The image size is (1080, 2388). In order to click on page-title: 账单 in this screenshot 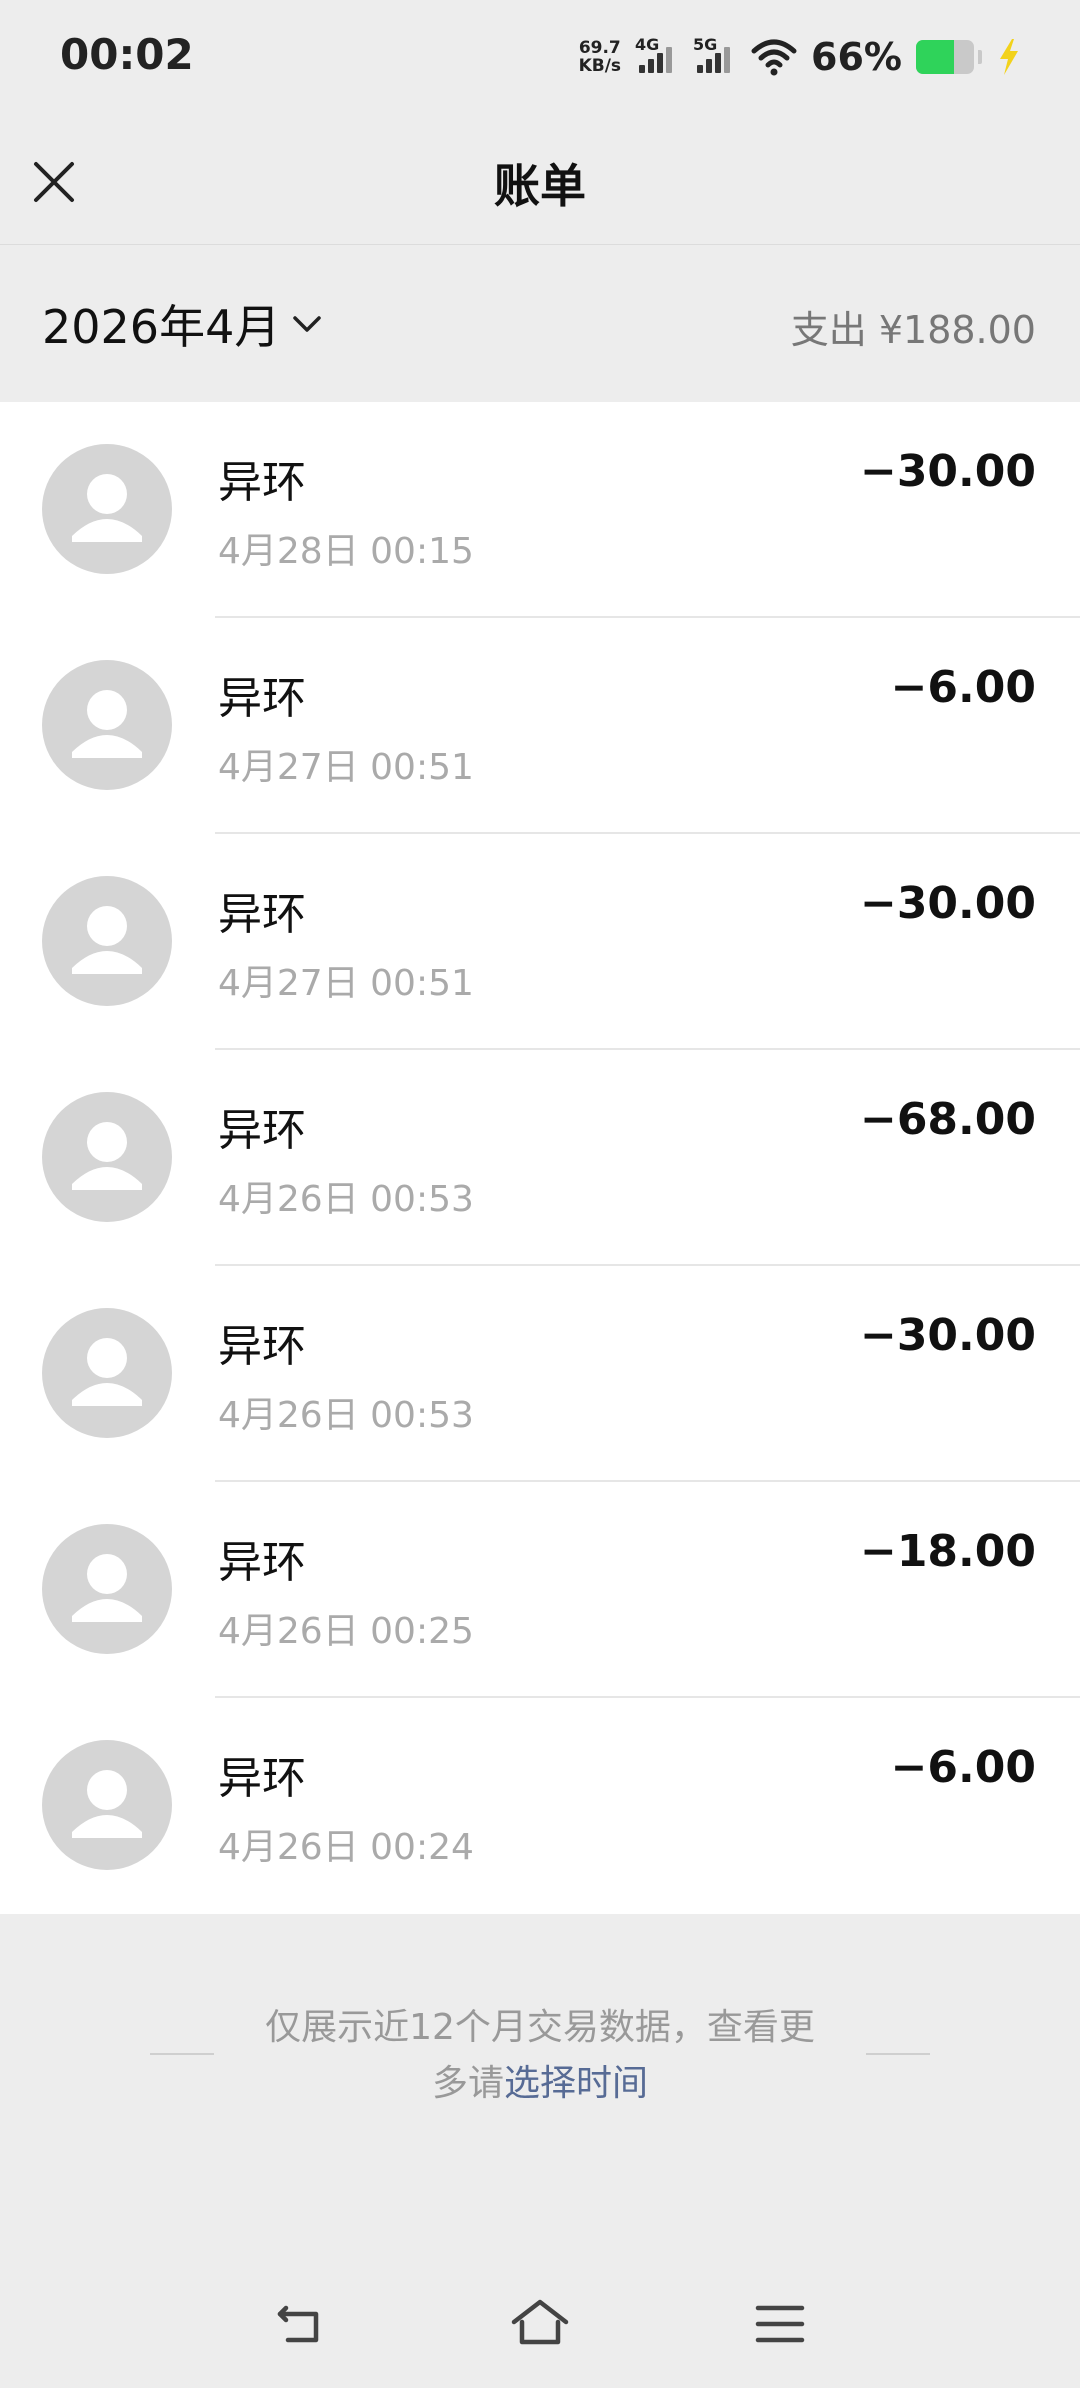, I will do `click(540, 186)`.